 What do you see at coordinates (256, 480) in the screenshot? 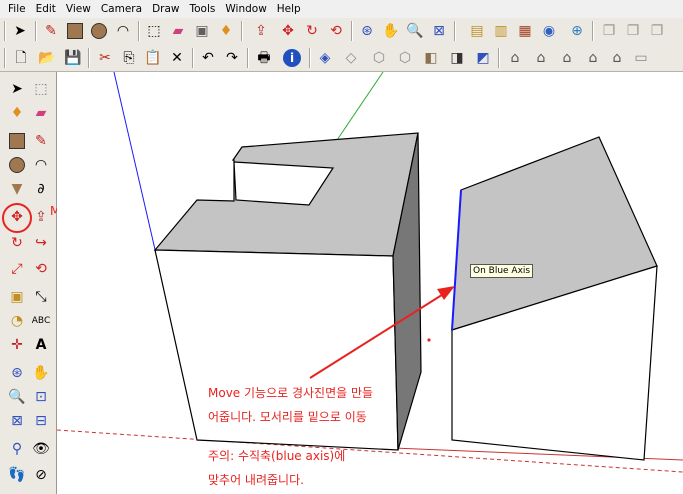
I see `annotation-line-4: 맞추어 내려줍니다.` at bounding box center [256, 480].